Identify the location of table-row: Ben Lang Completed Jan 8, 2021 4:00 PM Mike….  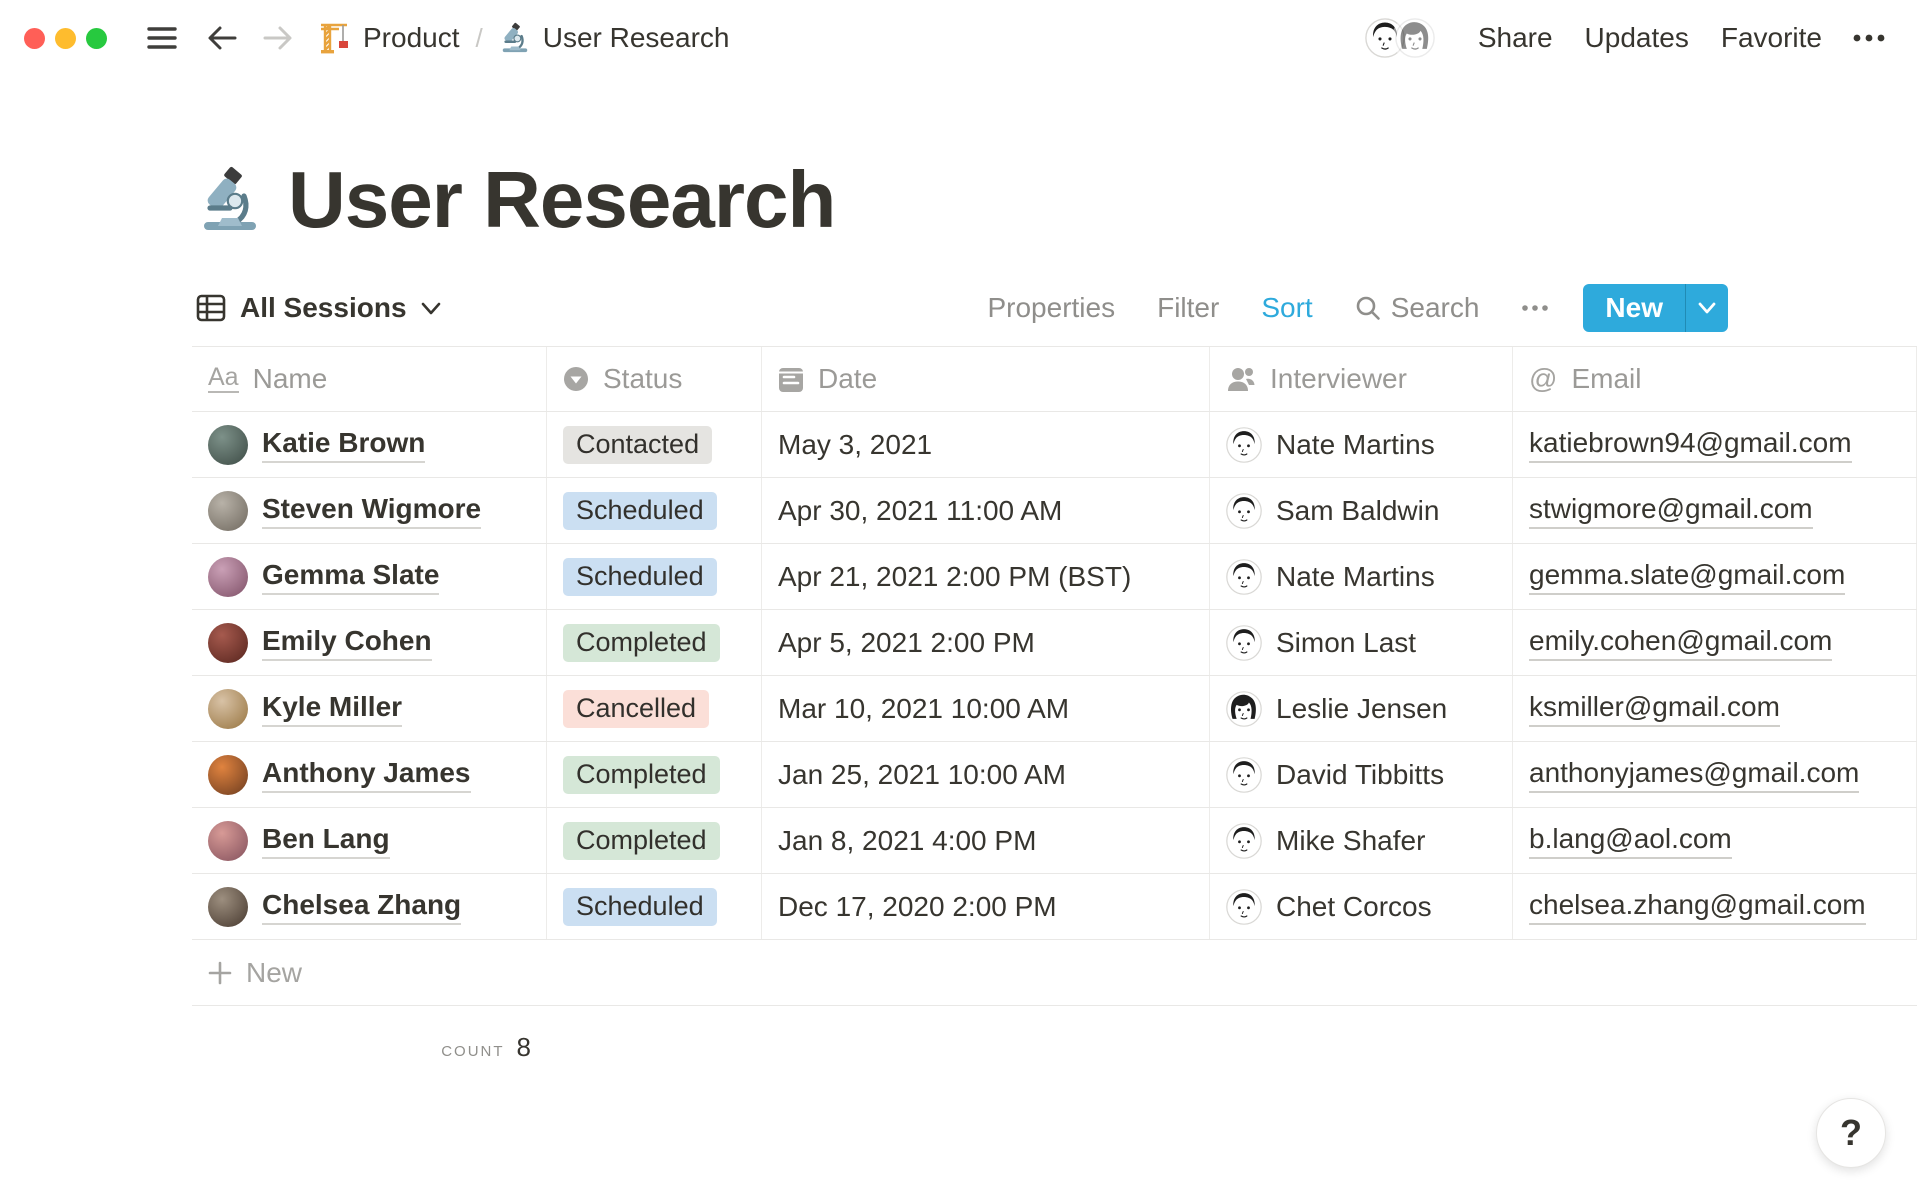
(1054, 841).